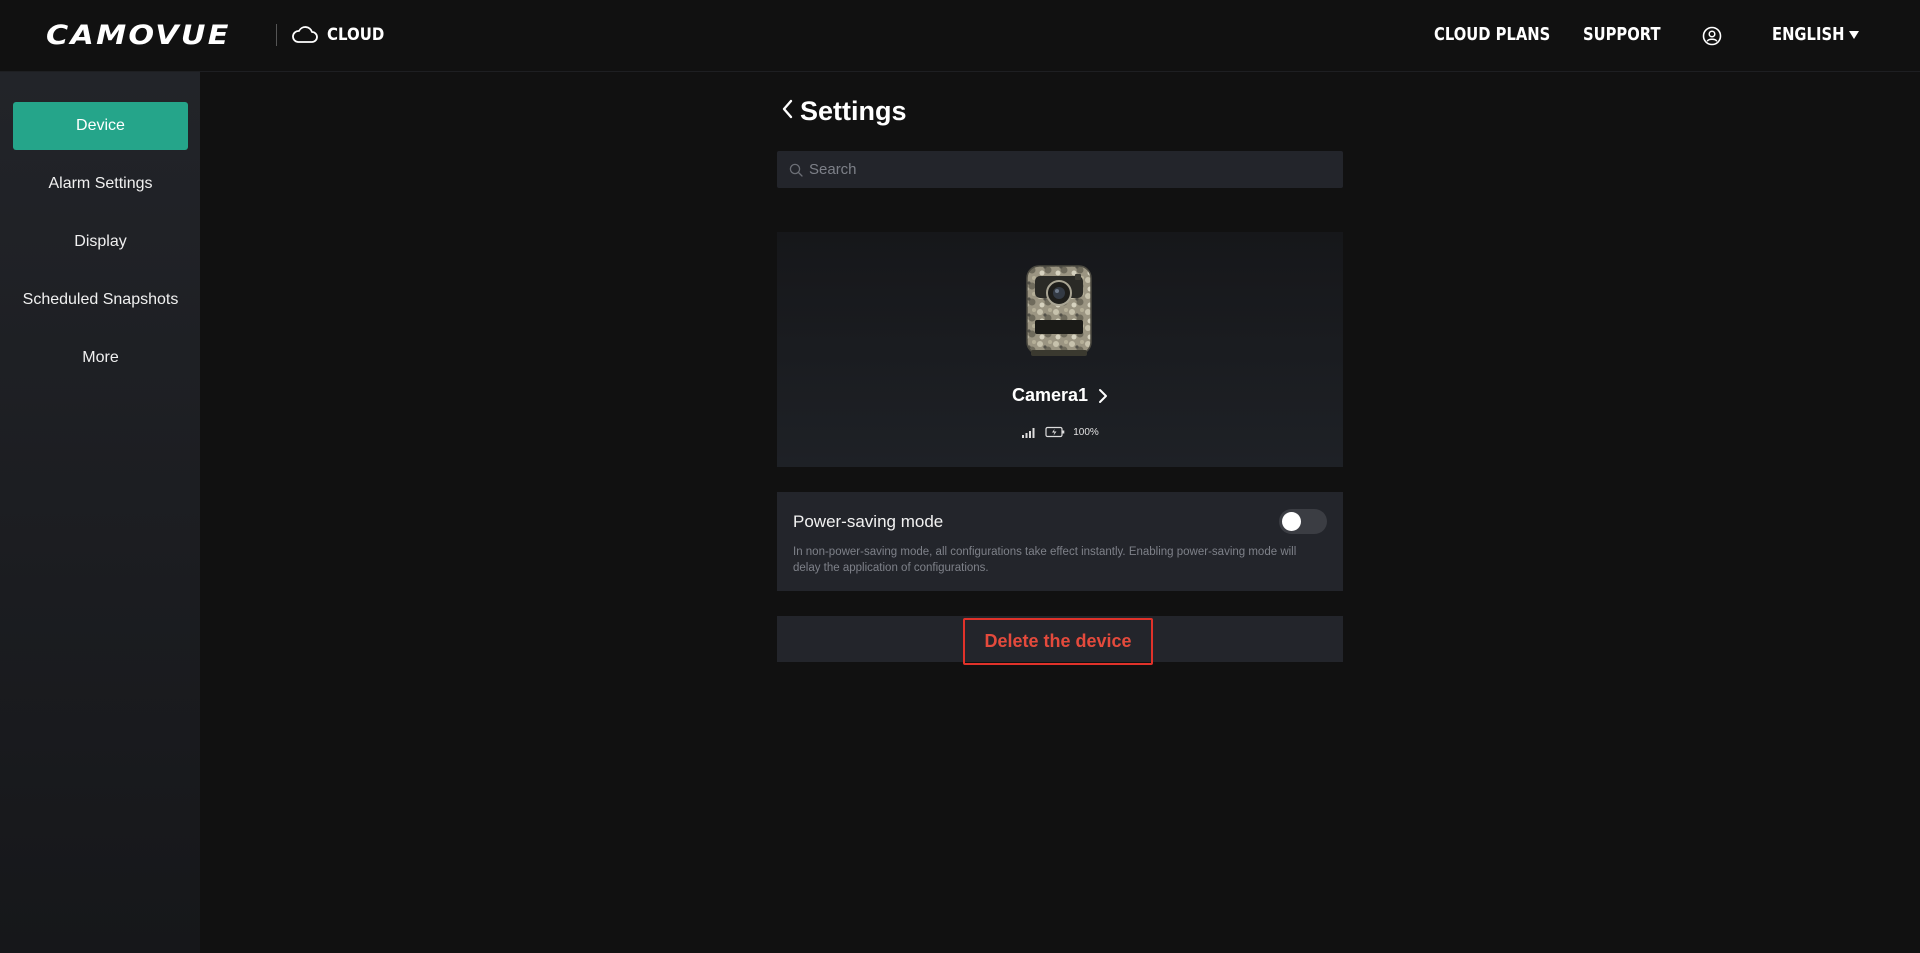  I want to click on chevron-right-icon, so click(1103, 395).